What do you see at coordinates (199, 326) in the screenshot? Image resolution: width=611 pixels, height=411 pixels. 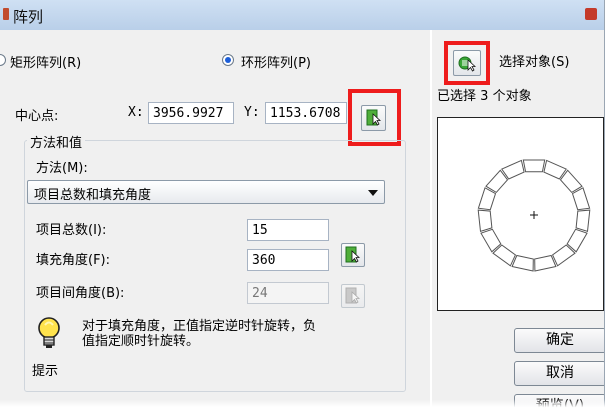 I see `tip-text-line1: 对于填充角度，正值指定逆时针旋转，负` at bounding box center [199, 326].